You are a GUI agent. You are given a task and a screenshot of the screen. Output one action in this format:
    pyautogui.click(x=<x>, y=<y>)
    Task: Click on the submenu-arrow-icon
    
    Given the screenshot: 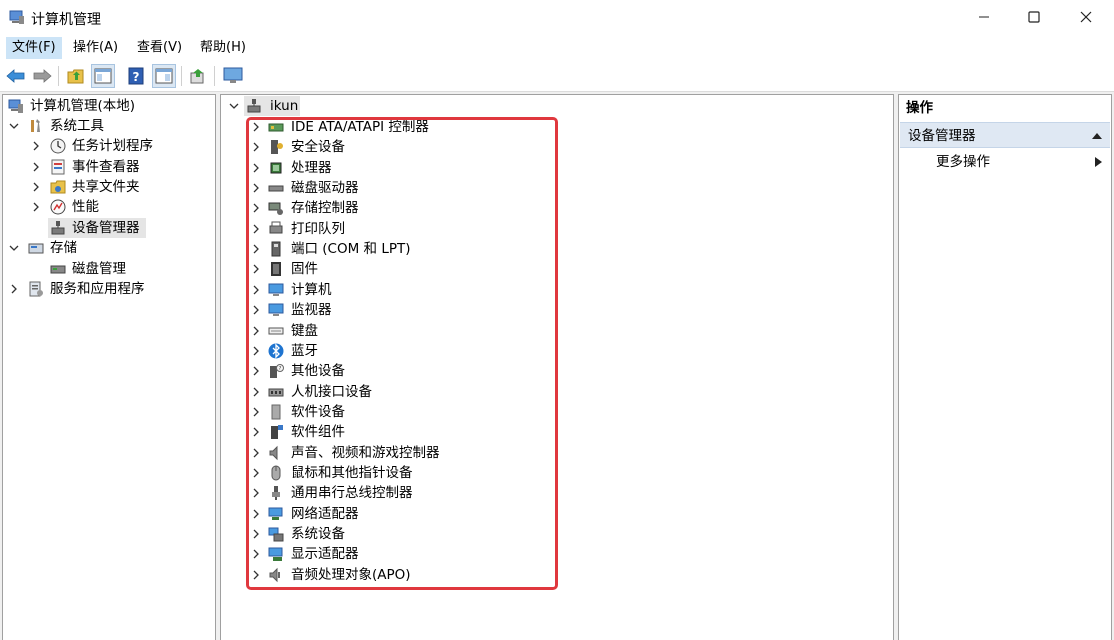 What is the action you would take?
    pyautogui.click(x=1098, y=162)
    